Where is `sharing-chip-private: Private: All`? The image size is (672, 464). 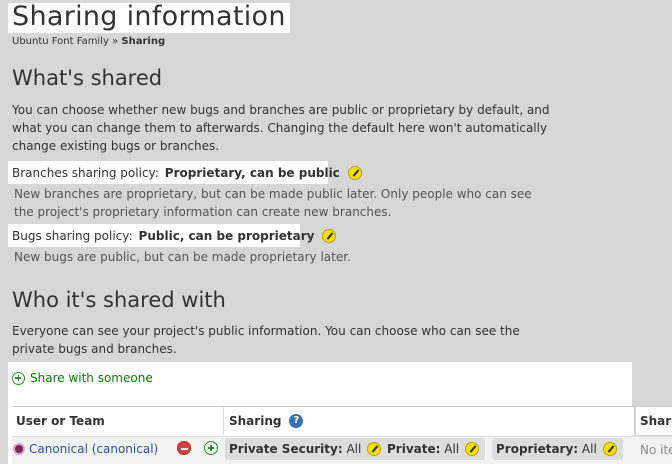
sharing-chip-private: Private: All is located at coordinates (434, 449).